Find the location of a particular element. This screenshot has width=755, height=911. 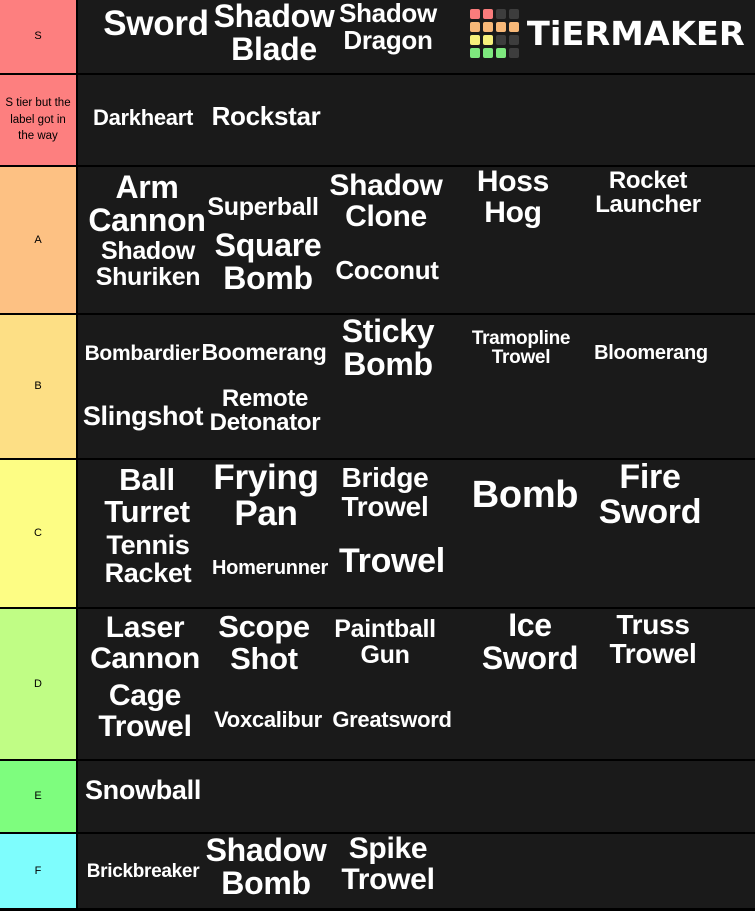

tier-item: Slingshot is located at coordinates (143, 416).